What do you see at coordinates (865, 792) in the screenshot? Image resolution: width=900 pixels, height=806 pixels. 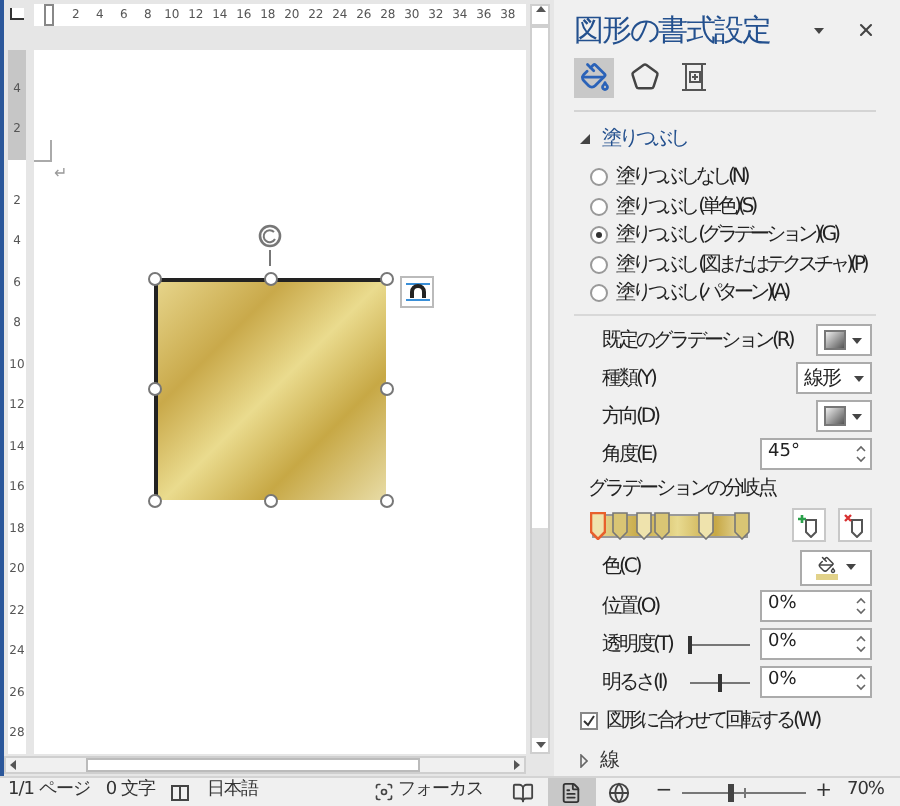 I see `zoom-percentage: 70%` at bounding box center [865, 792].